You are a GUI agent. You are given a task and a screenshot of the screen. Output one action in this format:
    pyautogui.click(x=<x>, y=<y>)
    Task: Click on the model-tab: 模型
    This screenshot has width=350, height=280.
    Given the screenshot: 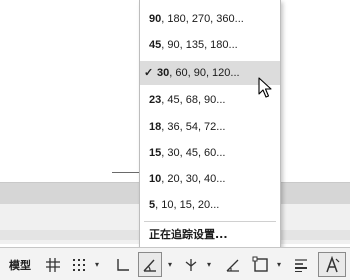 What is the action you would take?
    pyautogui.click(x=20, y=264)
    